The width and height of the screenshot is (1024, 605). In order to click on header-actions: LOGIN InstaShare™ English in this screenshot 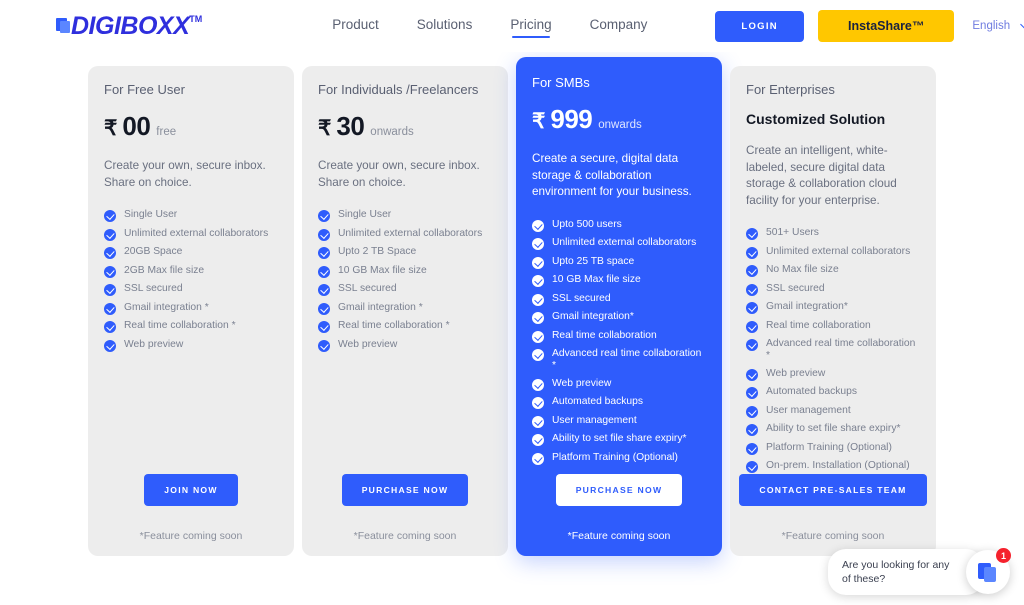, I will do `click(869, 26)`.